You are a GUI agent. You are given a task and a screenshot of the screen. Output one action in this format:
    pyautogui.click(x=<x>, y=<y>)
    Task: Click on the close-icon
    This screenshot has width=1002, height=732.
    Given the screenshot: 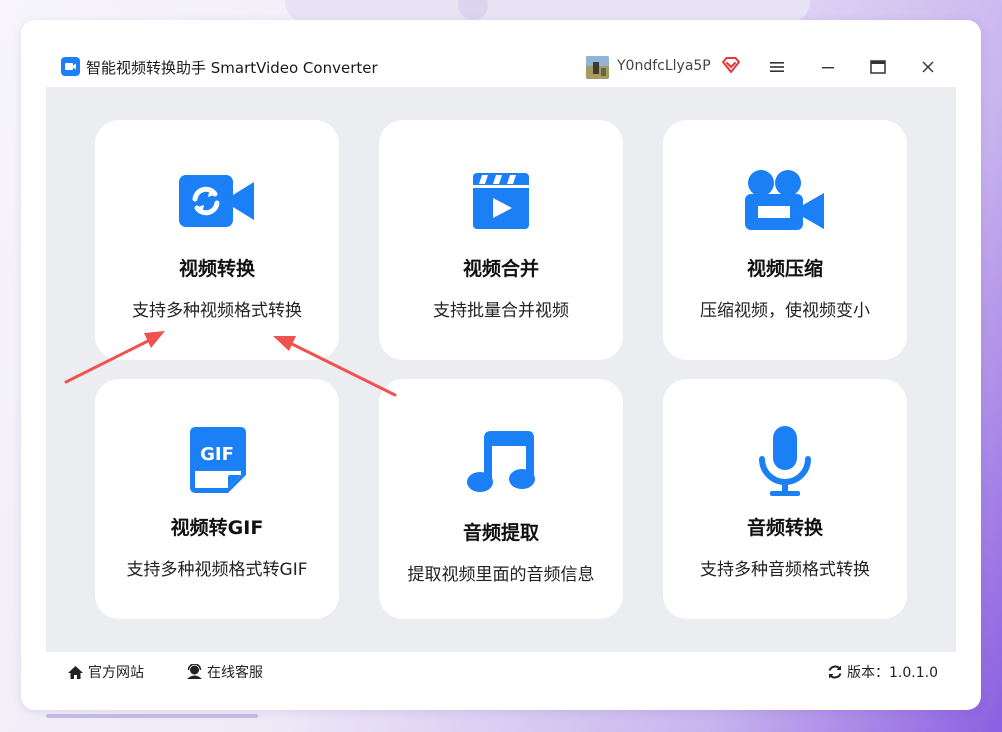 What is the action you would take?
    pyautogui.click(x=928, y=67)
    